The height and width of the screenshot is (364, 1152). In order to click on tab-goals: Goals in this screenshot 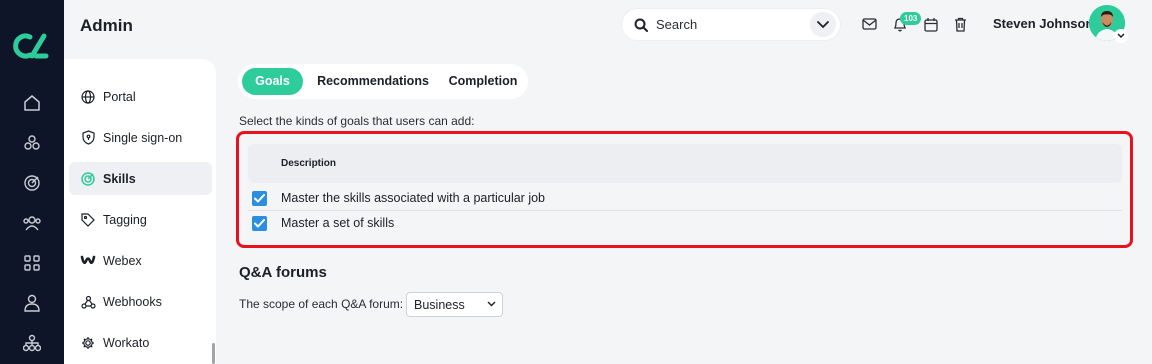, I will do `click(272, 81)`.